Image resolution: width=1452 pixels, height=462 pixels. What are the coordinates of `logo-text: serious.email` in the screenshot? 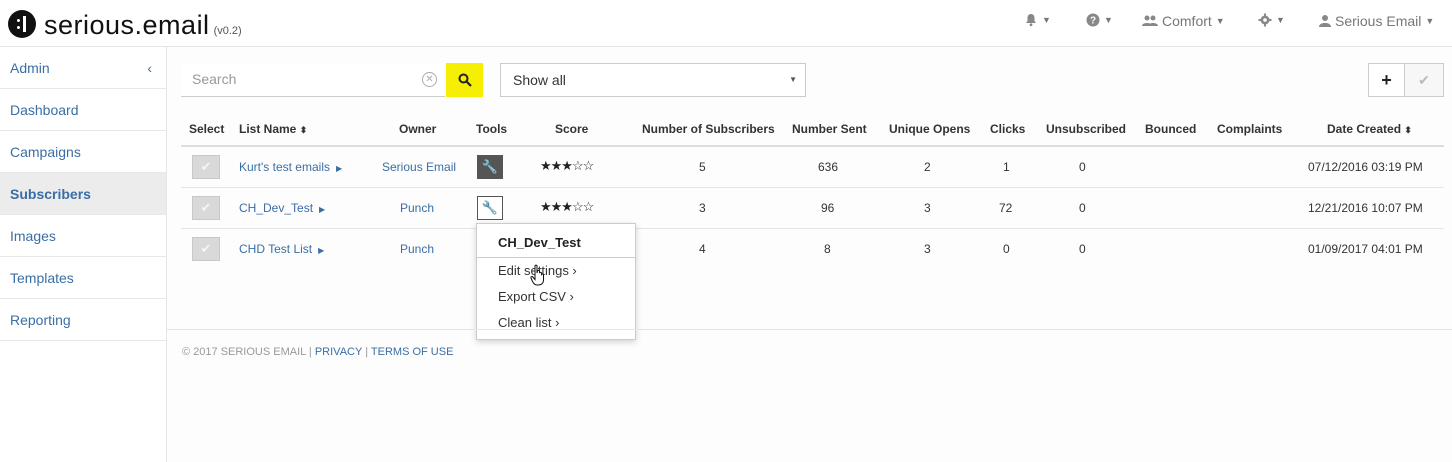 It's located at (127, 25).